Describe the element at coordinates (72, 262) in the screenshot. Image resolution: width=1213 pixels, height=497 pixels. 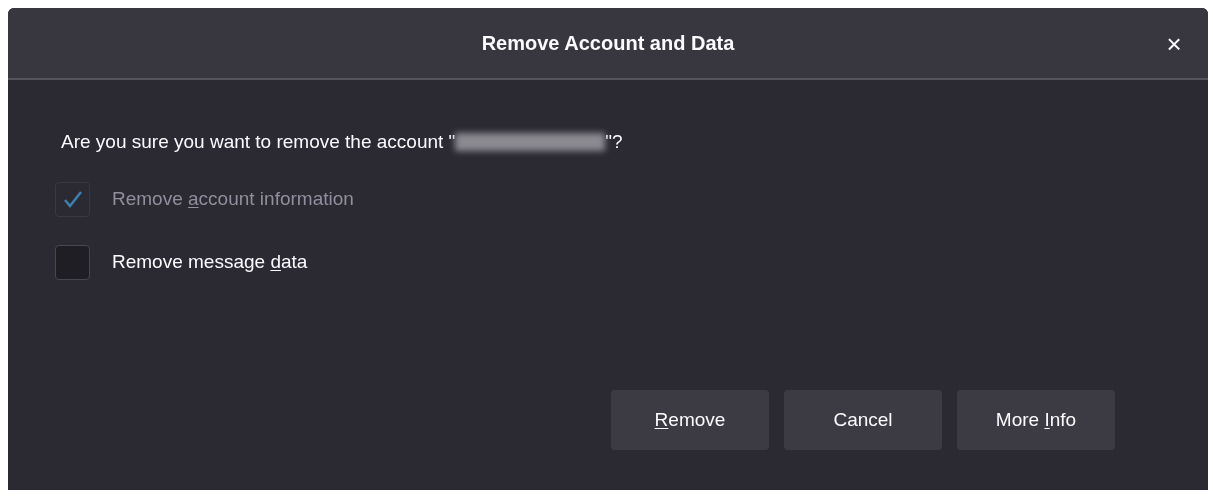
I see `checkbox` at that location.